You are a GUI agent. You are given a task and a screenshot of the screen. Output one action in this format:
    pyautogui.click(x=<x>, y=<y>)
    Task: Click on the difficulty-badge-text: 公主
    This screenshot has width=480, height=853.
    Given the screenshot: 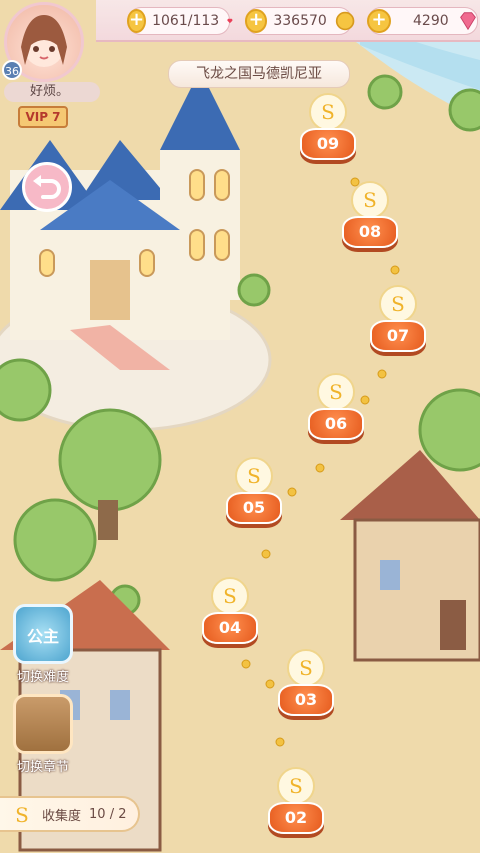 What is the action you would take?
    pyautogui.click(x=42, y=636)
    